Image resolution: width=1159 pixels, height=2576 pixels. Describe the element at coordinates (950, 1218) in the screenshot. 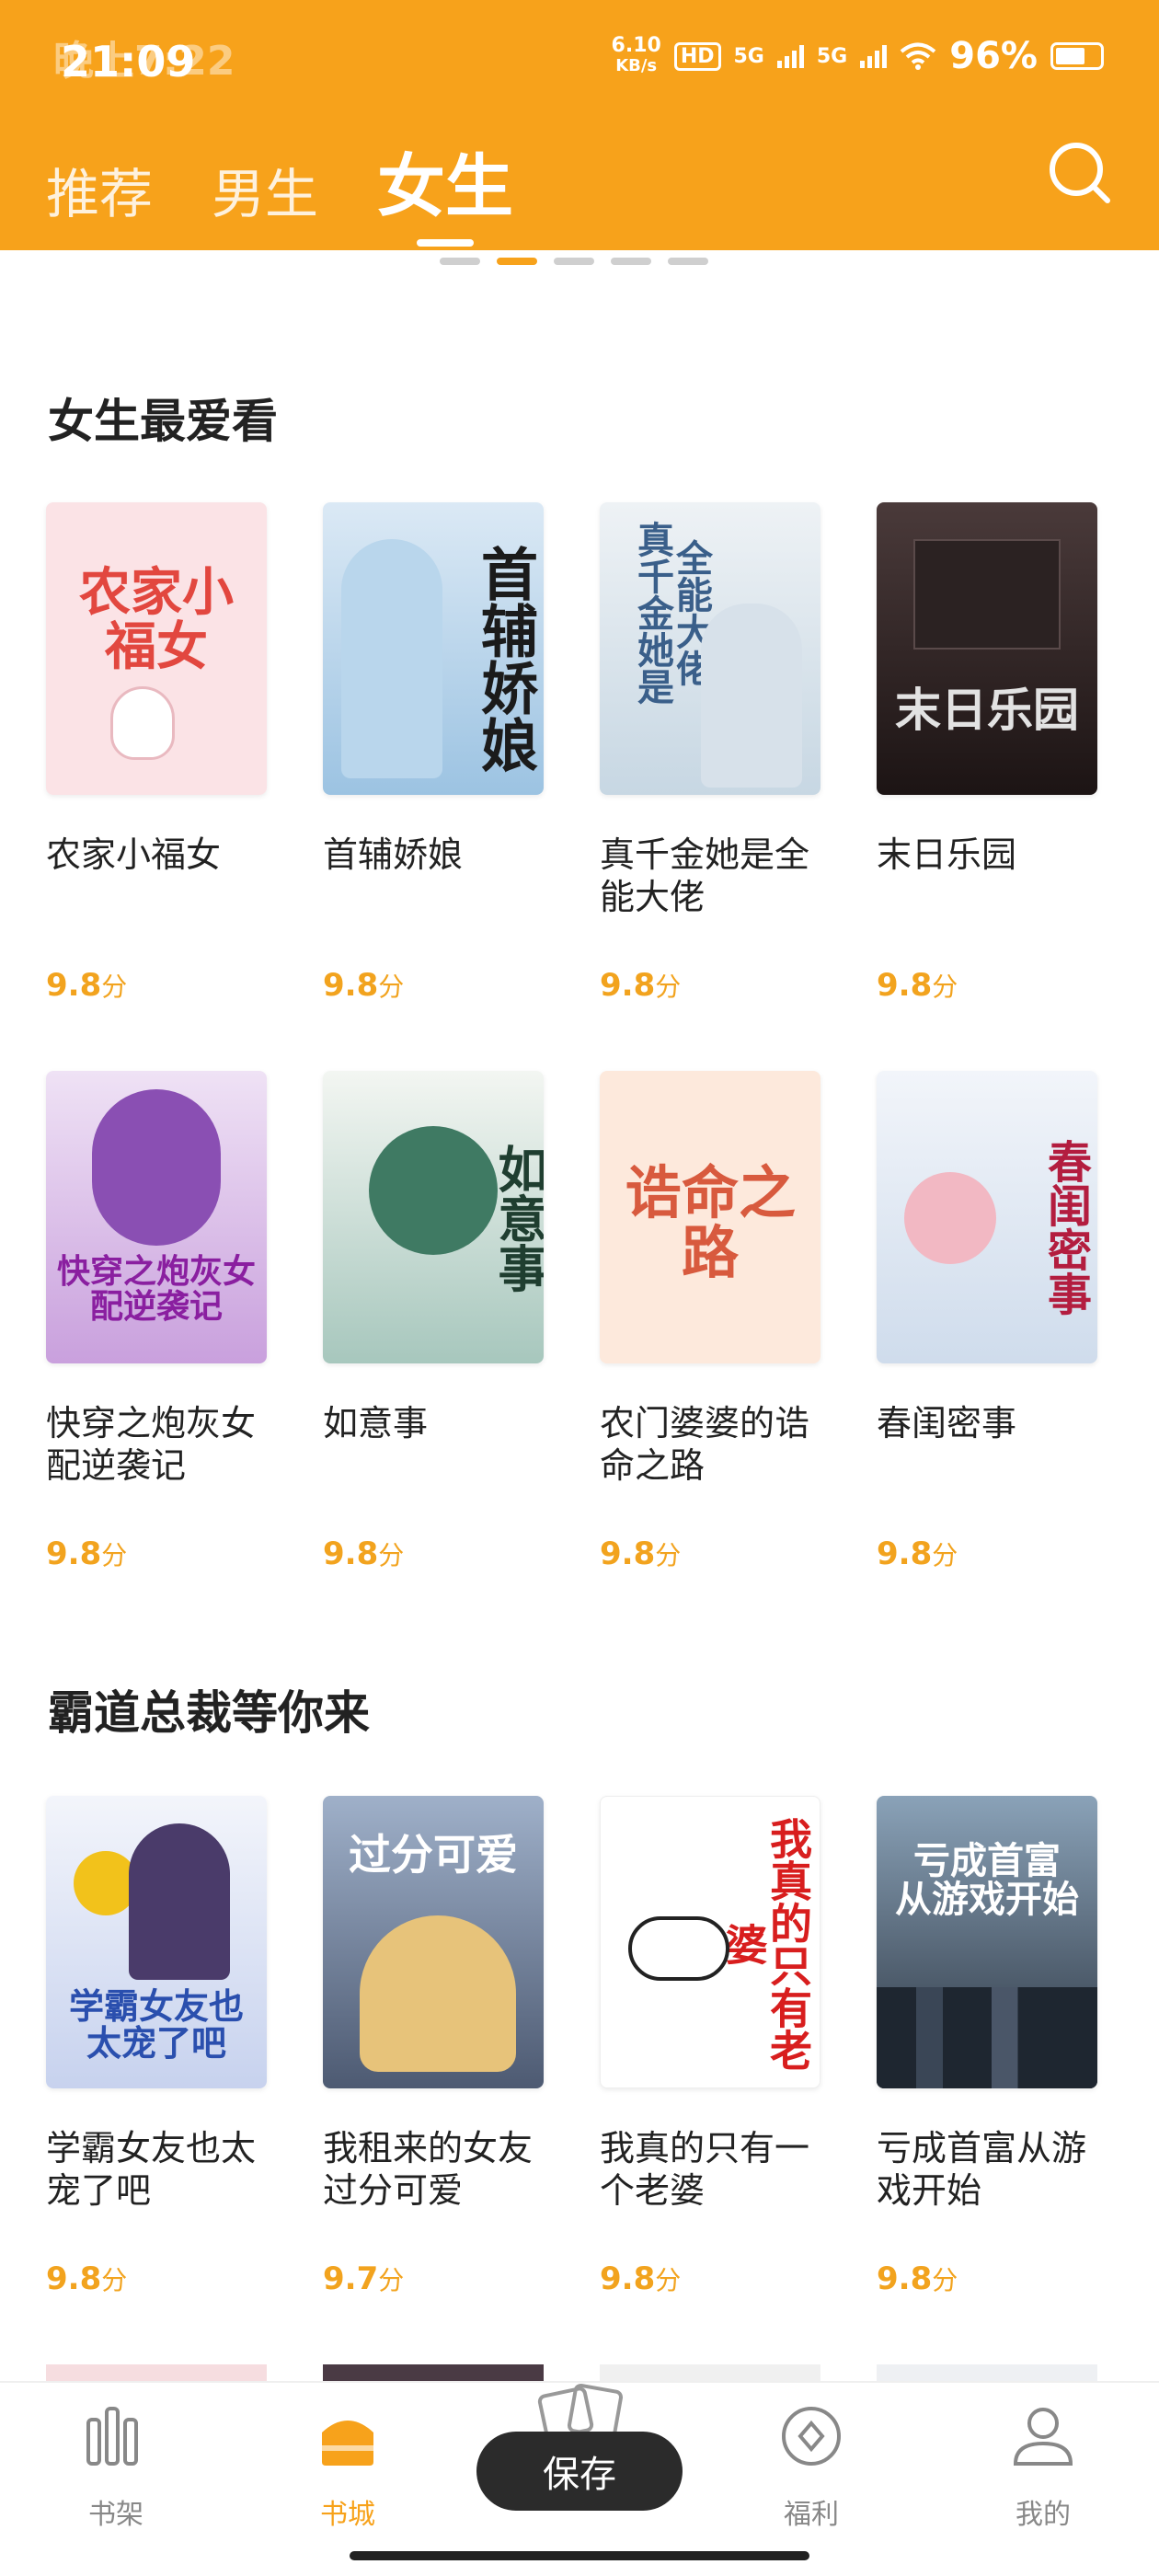

I see `flower-illustration` at that location.